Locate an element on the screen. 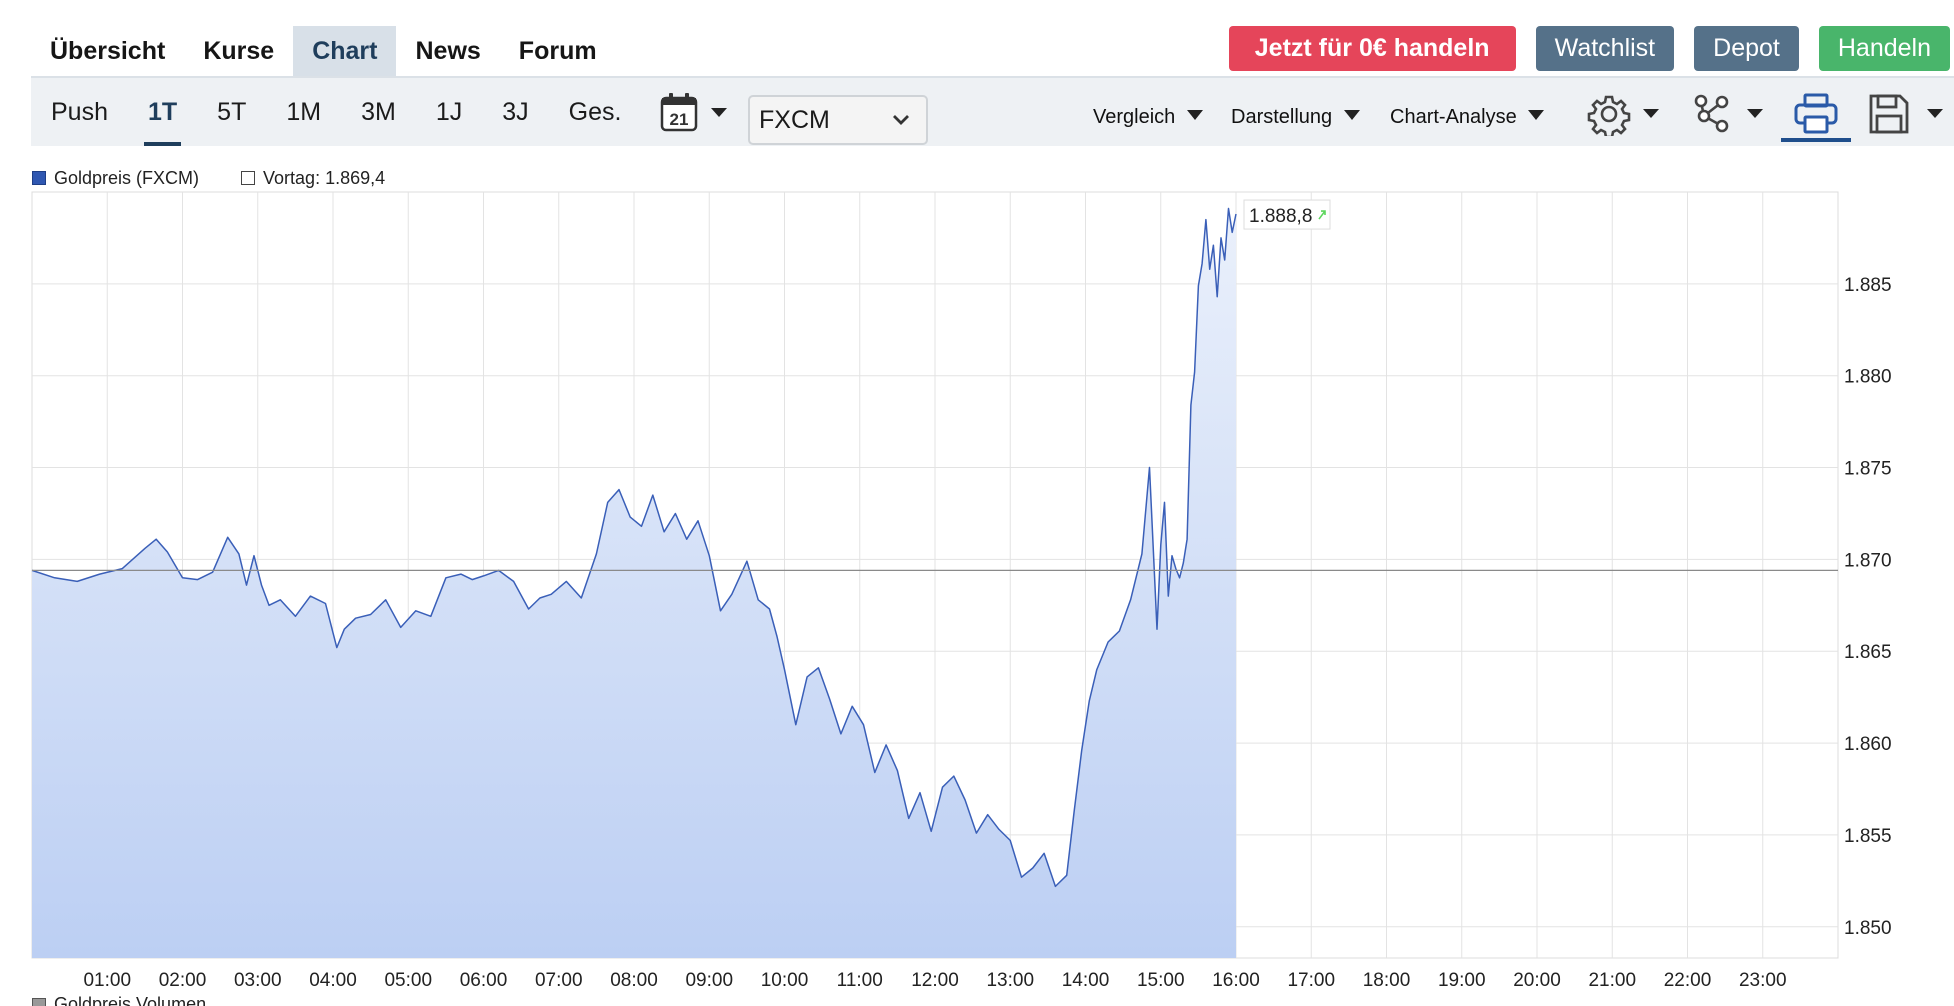 The height and width of the screenshot is (1006, 1954). x-tick-label: 16:00 is located at coordinates (1236, 980).